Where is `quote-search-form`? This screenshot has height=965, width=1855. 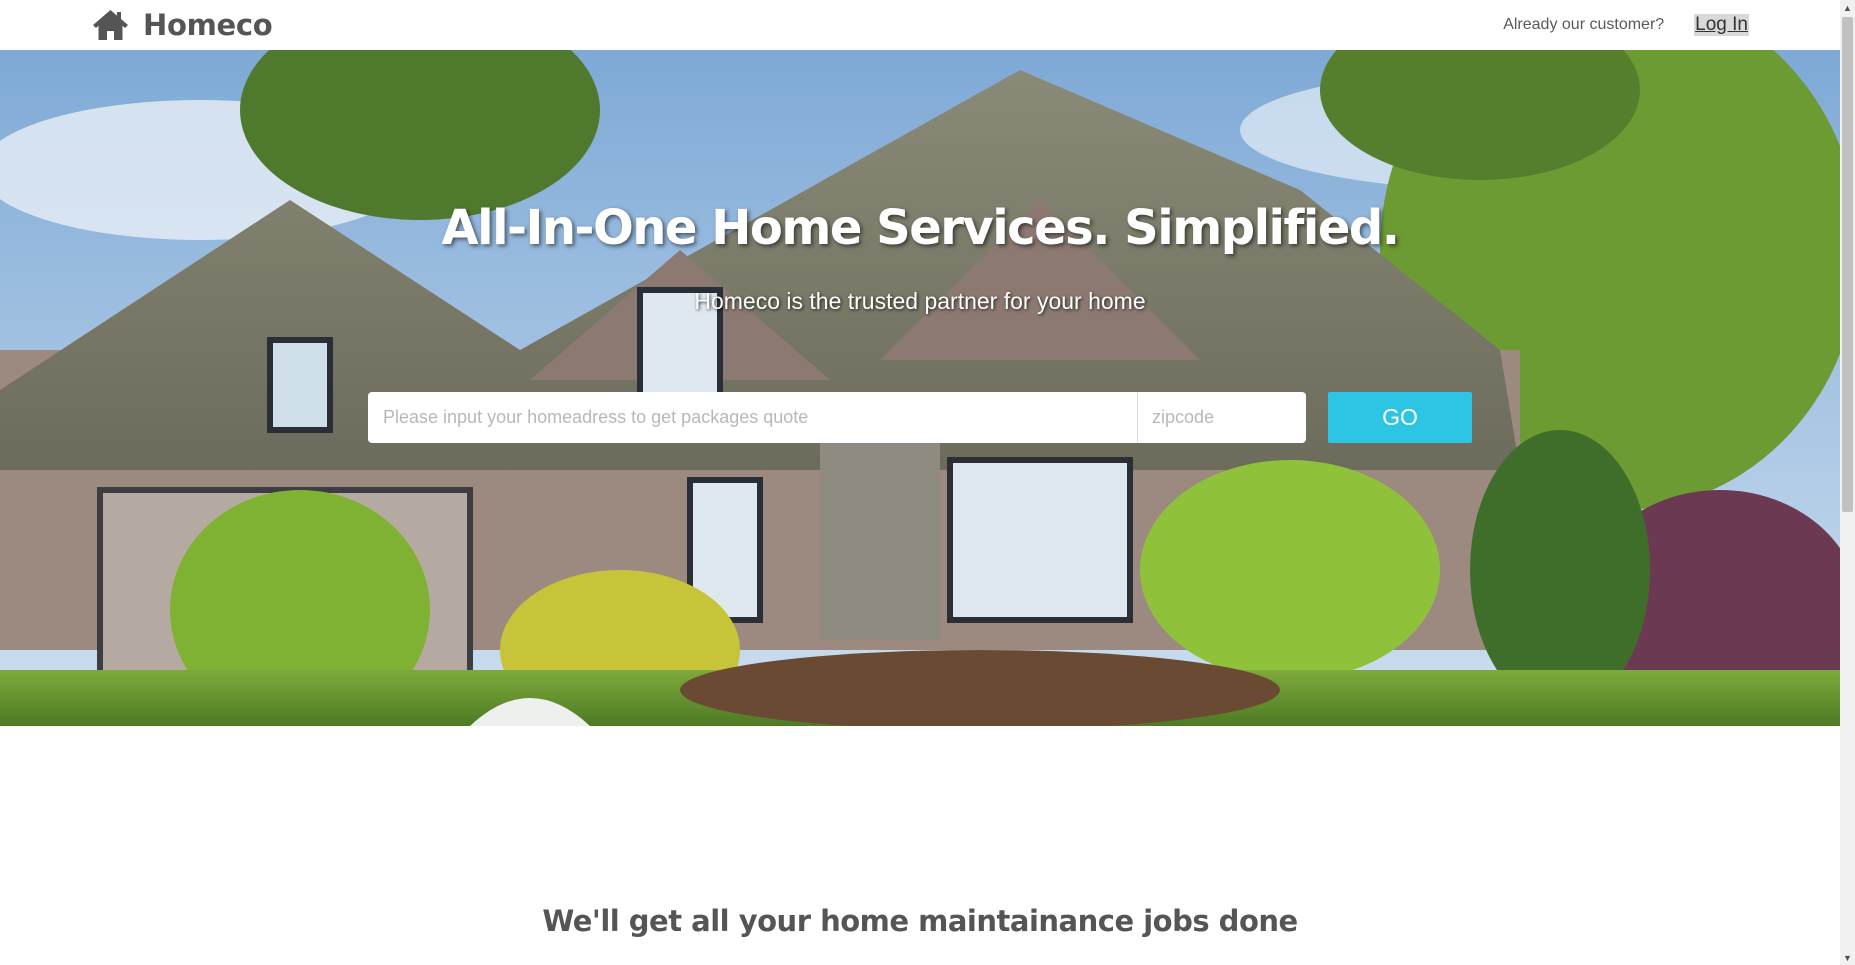 quote-search-form is located at coordinates (837, 417).